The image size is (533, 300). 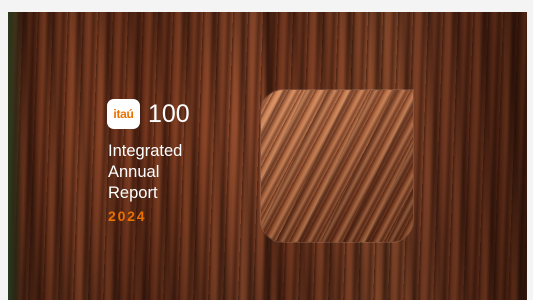 I want to click on title-line-3: Report, so click(x=133, y=193).